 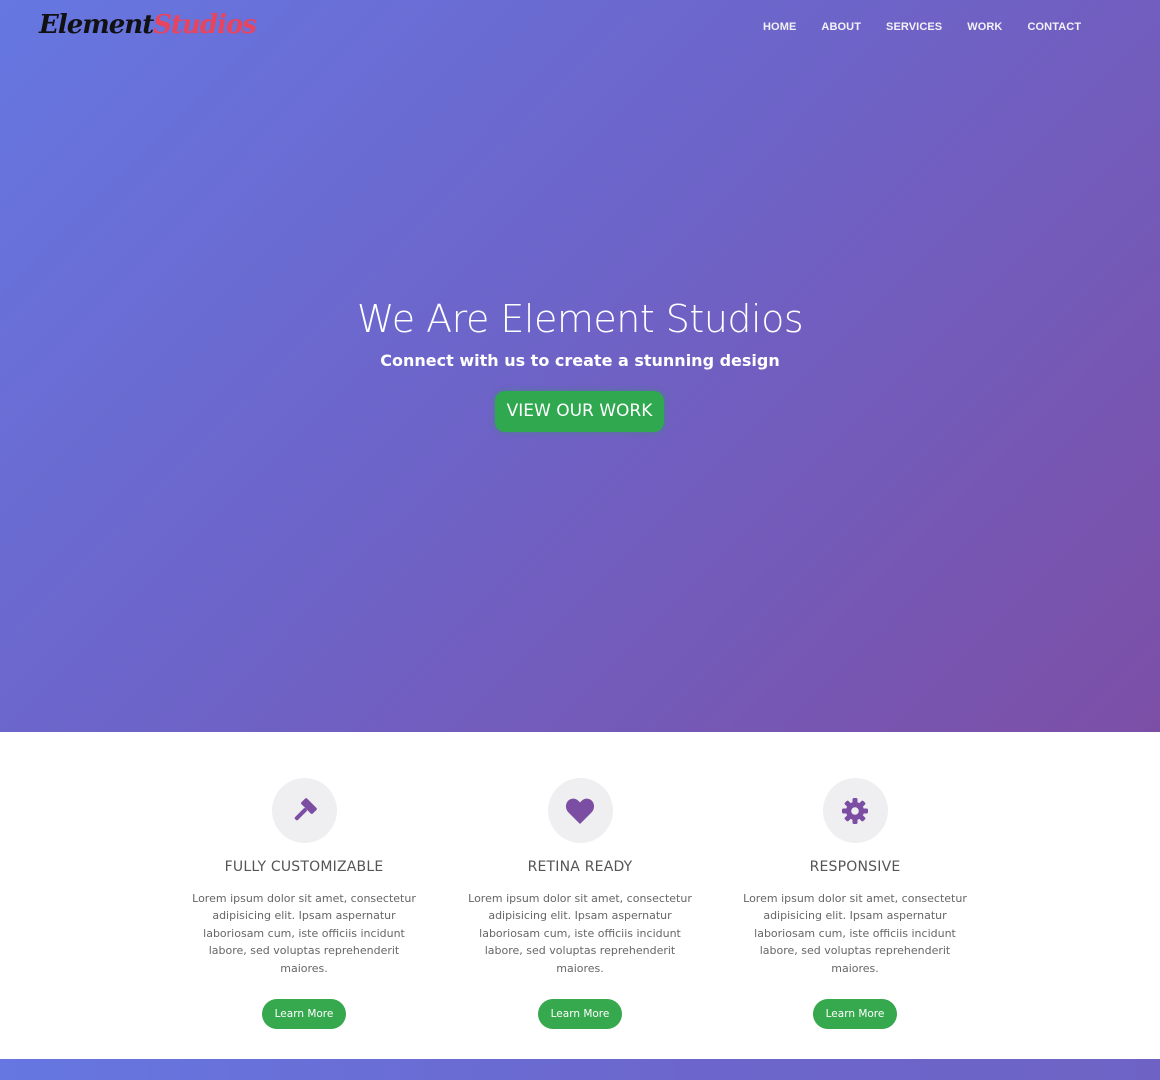 I want to click on brand-logo: ElementStudios, so click(x=148, y=25).